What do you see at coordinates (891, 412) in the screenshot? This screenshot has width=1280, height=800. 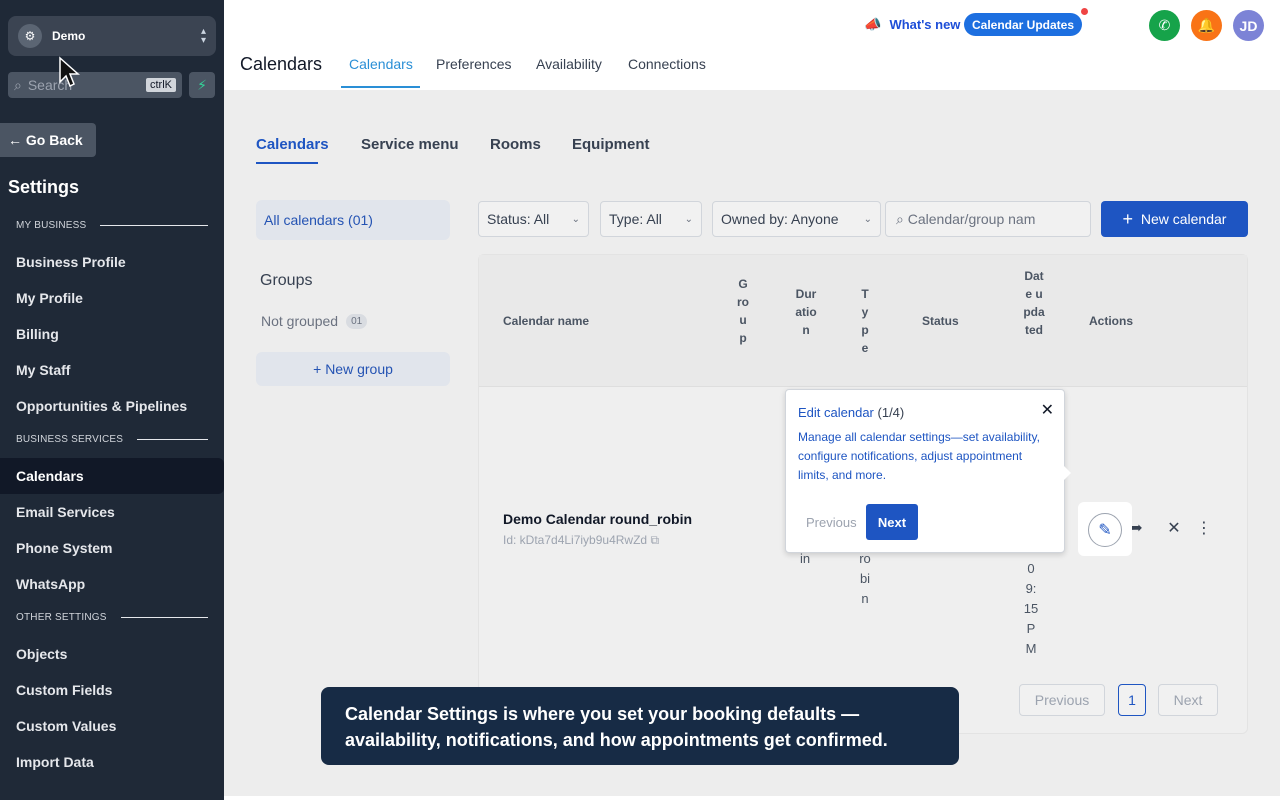 I see `popover-step: (1/4)` at bounding box center [891, 412].